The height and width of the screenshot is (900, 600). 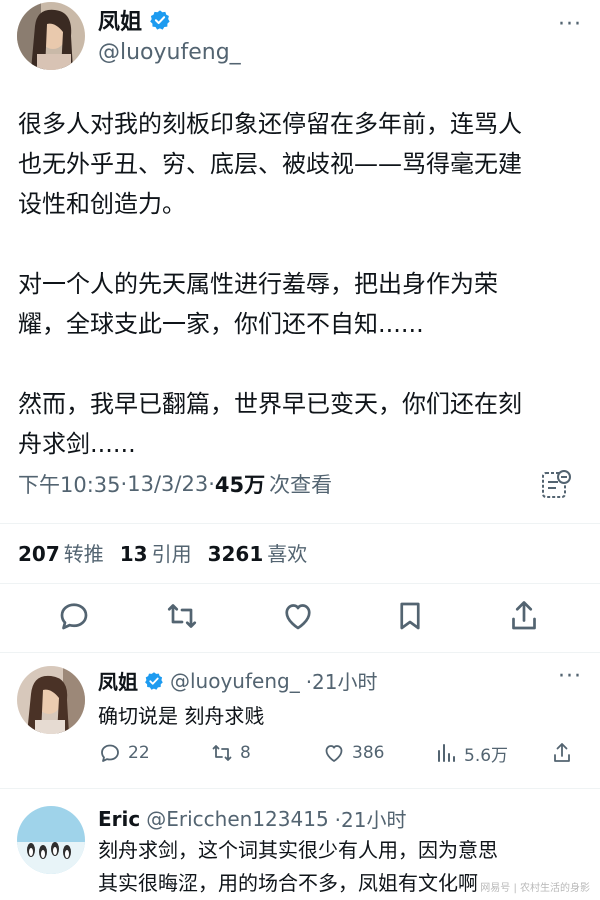 I want to click on like-count: 386, so click(x=368, y=753).